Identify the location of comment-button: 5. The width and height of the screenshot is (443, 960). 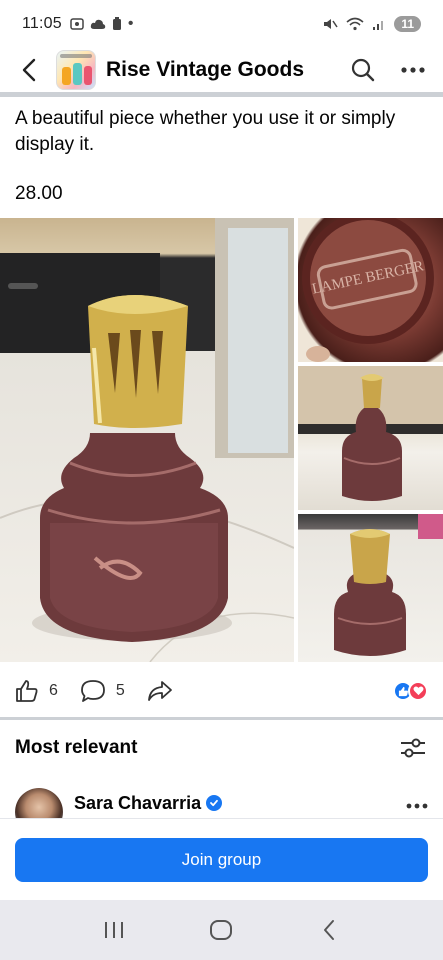
(102, 691).